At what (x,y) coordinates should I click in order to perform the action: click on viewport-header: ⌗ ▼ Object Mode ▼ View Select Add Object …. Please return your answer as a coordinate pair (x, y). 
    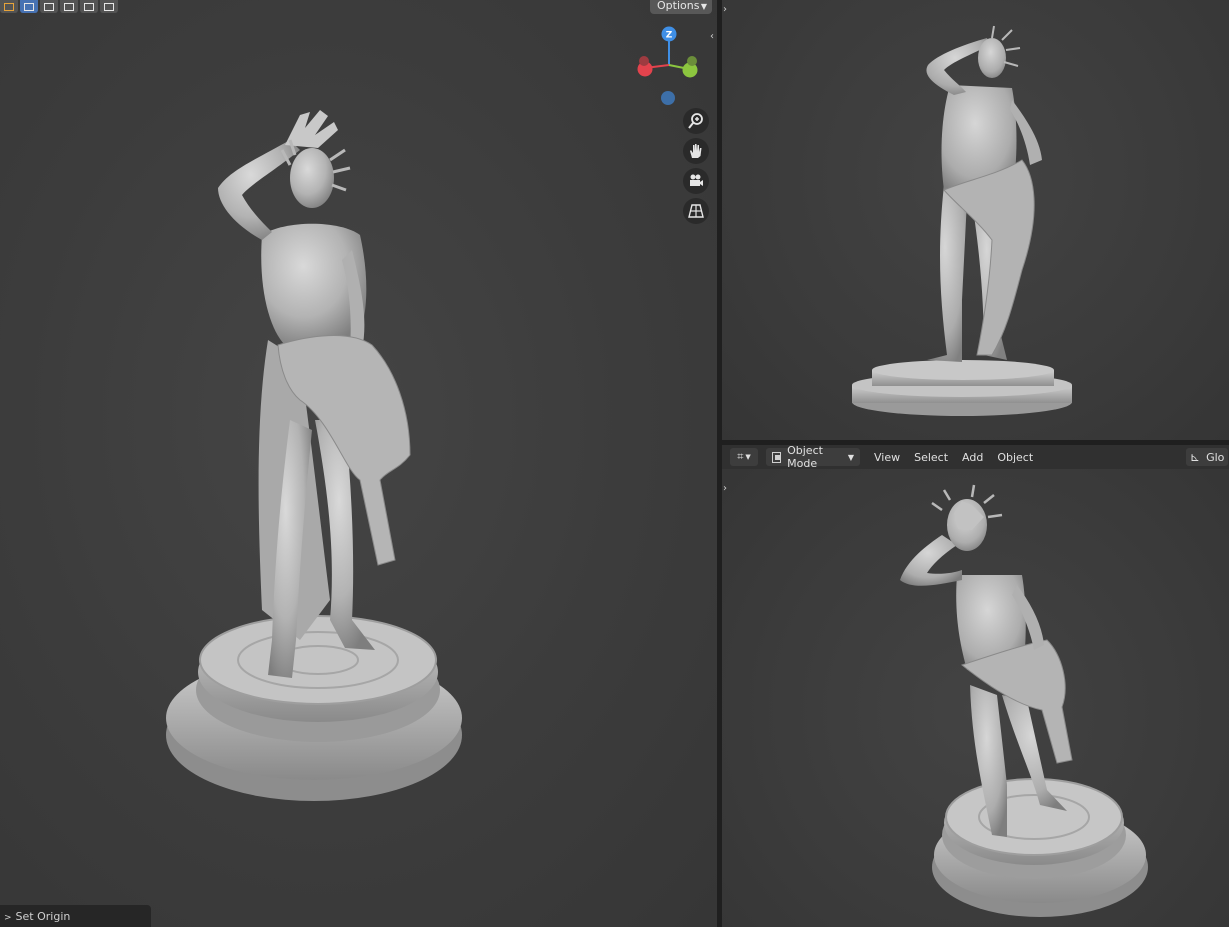
    Looking at the image, I should click on (975, 457).